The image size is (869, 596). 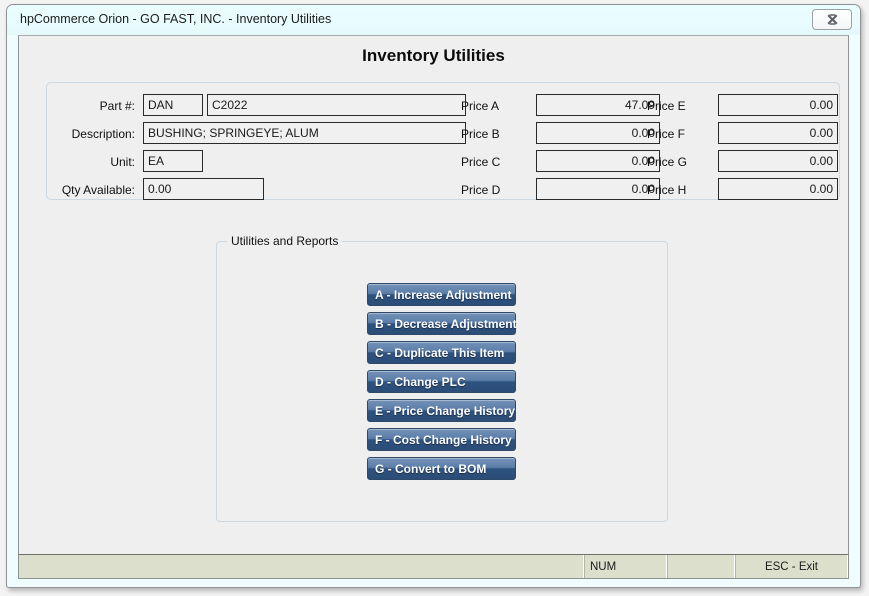 I want to click on unit-input: EA, so click(x=173, y=161).